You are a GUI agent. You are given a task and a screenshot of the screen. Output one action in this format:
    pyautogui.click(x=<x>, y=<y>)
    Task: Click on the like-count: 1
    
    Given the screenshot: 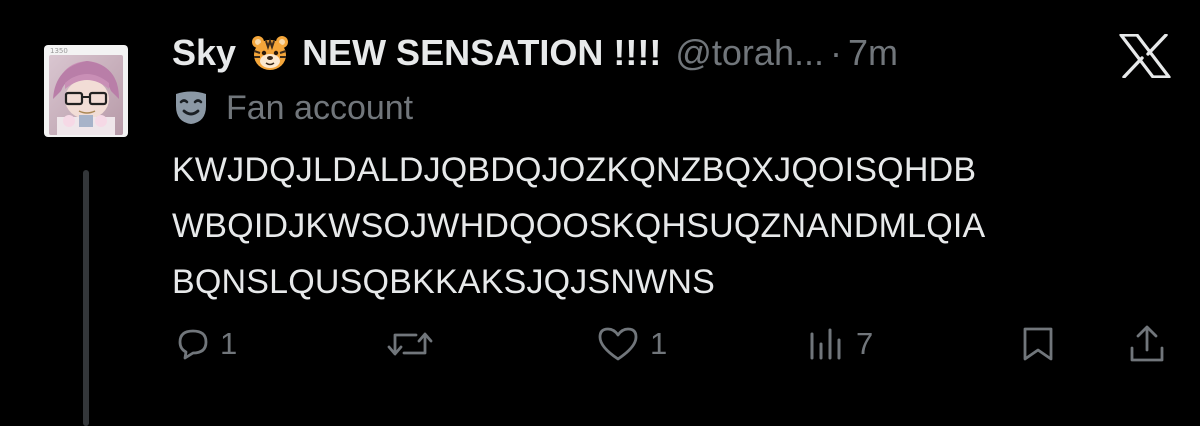 What is the action you would take?
    pyautogui.click(x=659, y=343)
    